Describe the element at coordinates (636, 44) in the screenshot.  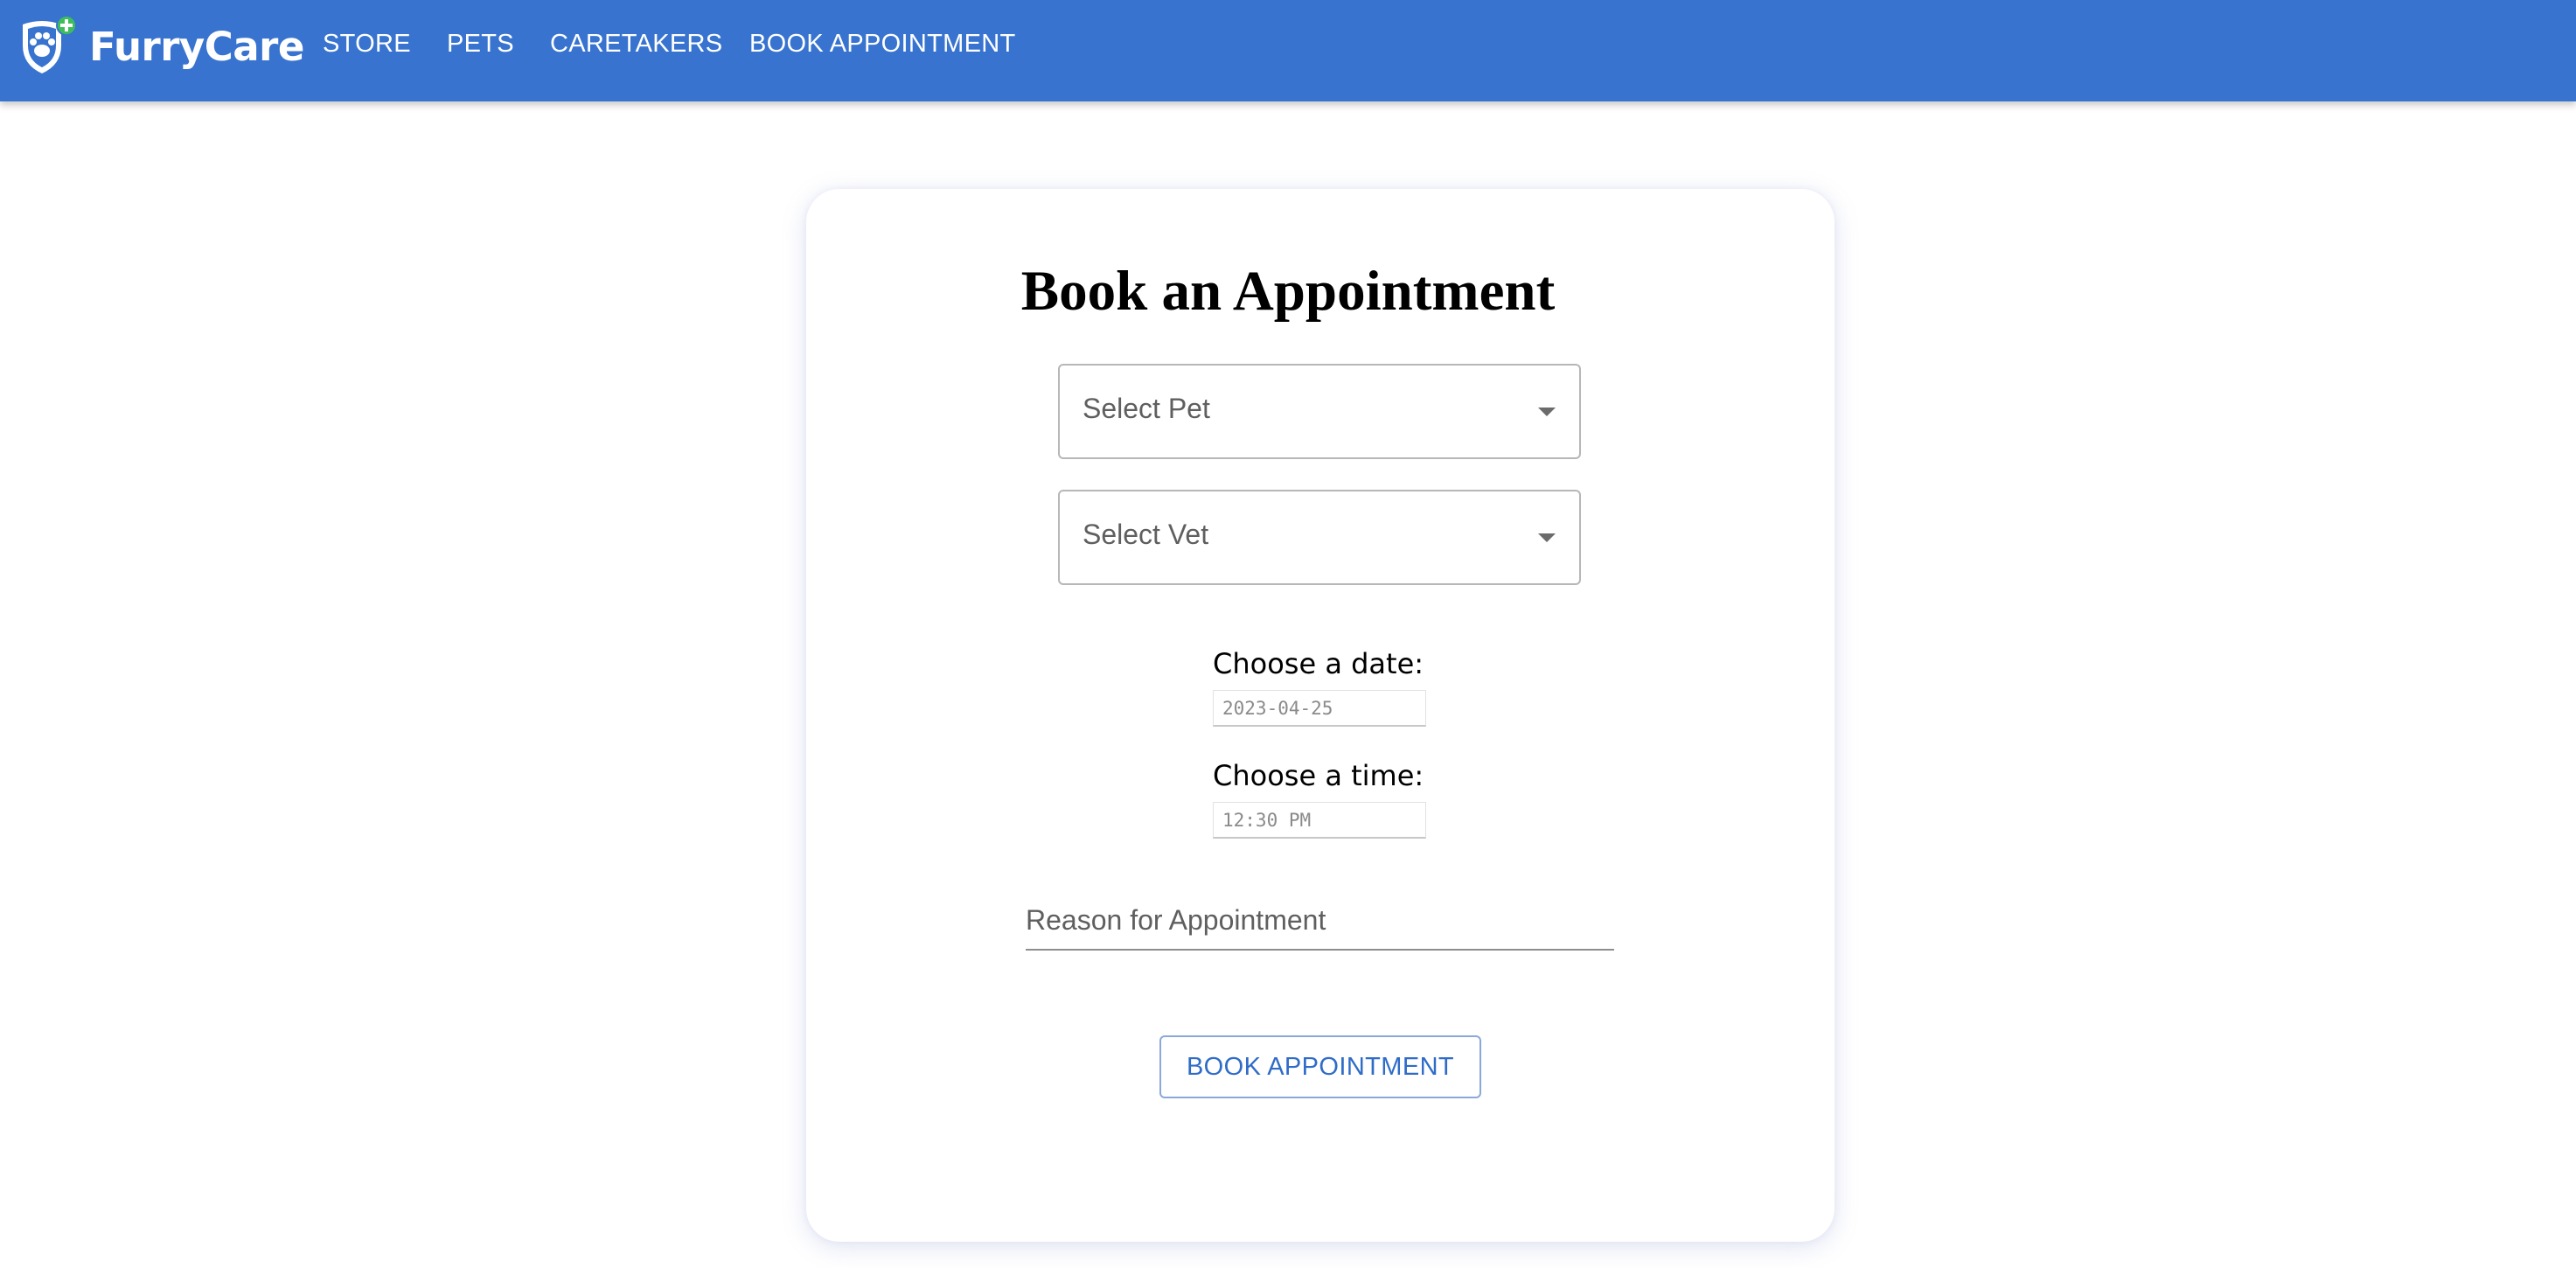
I see `nav-caretakers: CARETAKERS` at that location.